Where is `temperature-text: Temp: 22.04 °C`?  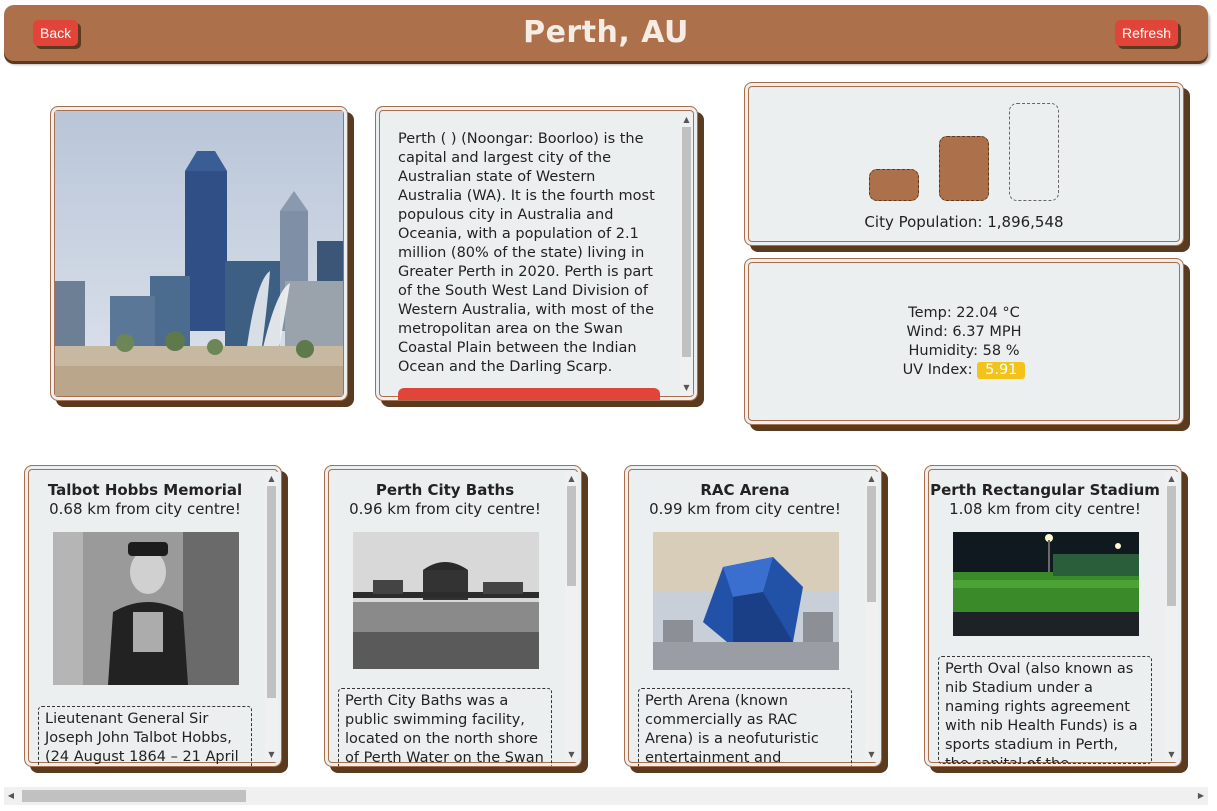
temperature-text: Temp: 22.04 °C is located at coordinates (964, 313).